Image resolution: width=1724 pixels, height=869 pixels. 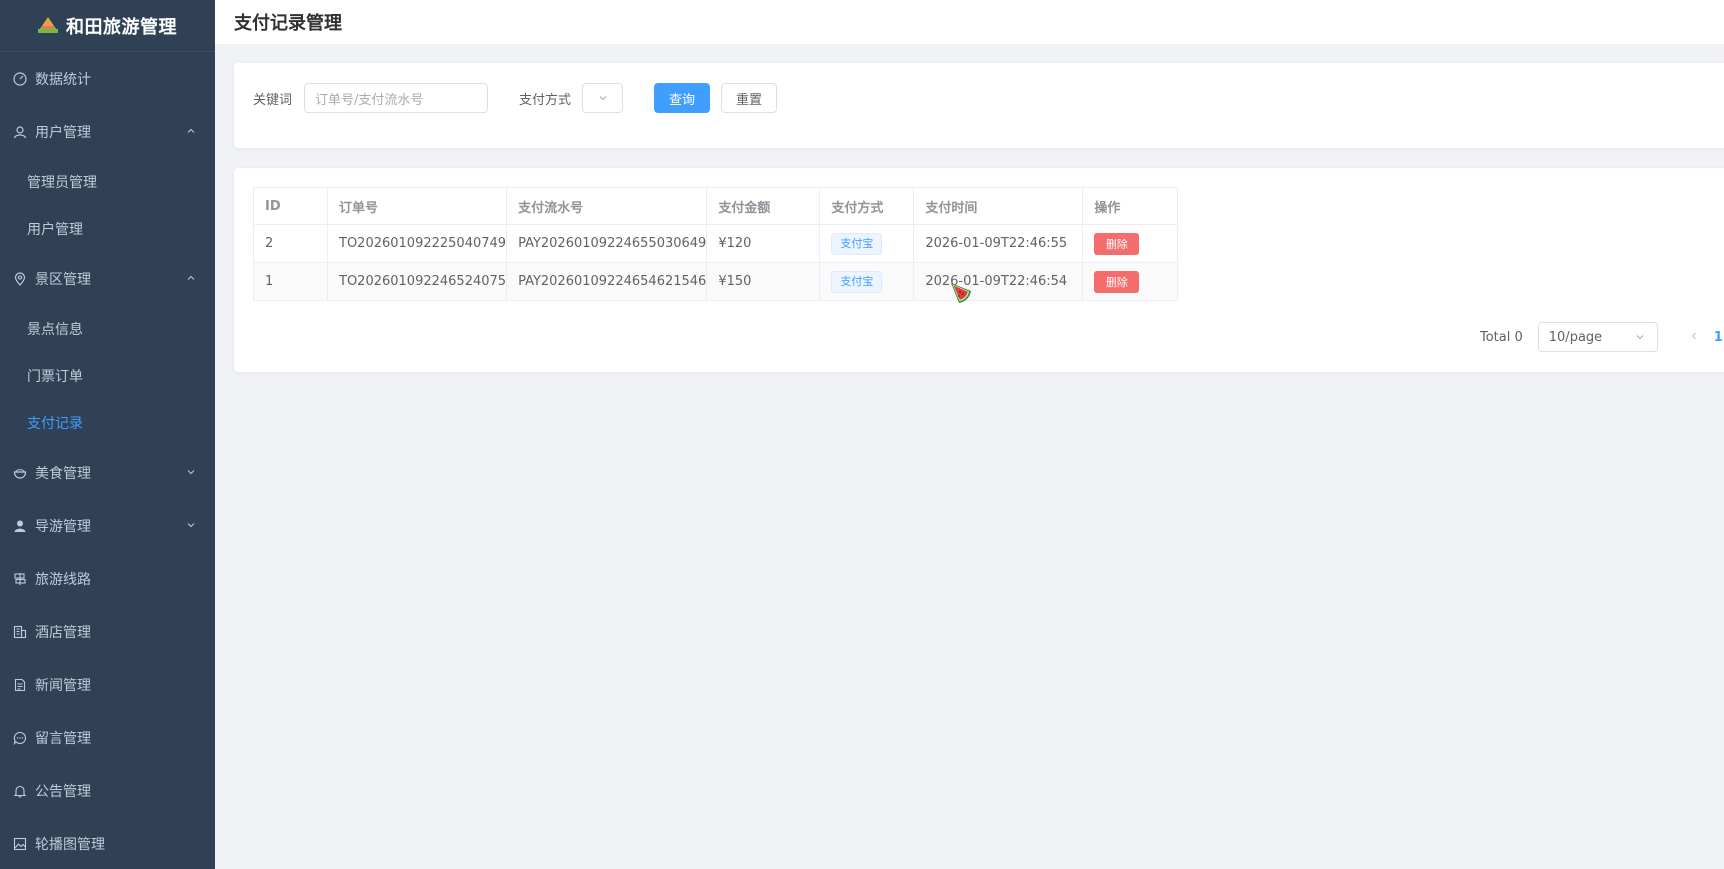 I want to click on app-logo: 和田旅游管理, so click(x=107, y=26).